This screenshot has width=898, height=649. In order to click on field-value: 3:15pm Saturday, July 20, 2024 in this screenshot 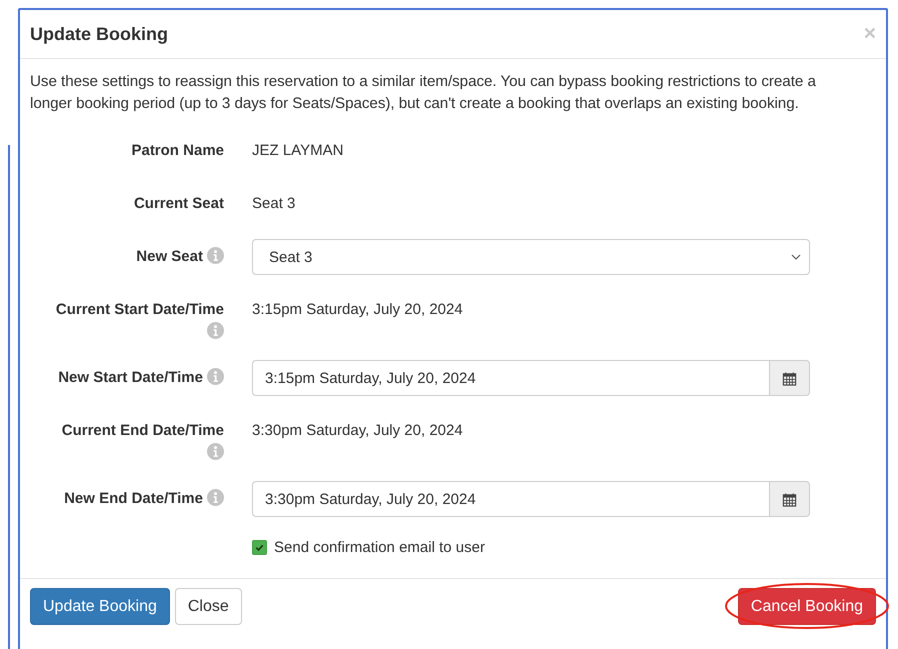, I will do `click(357, 310)`.